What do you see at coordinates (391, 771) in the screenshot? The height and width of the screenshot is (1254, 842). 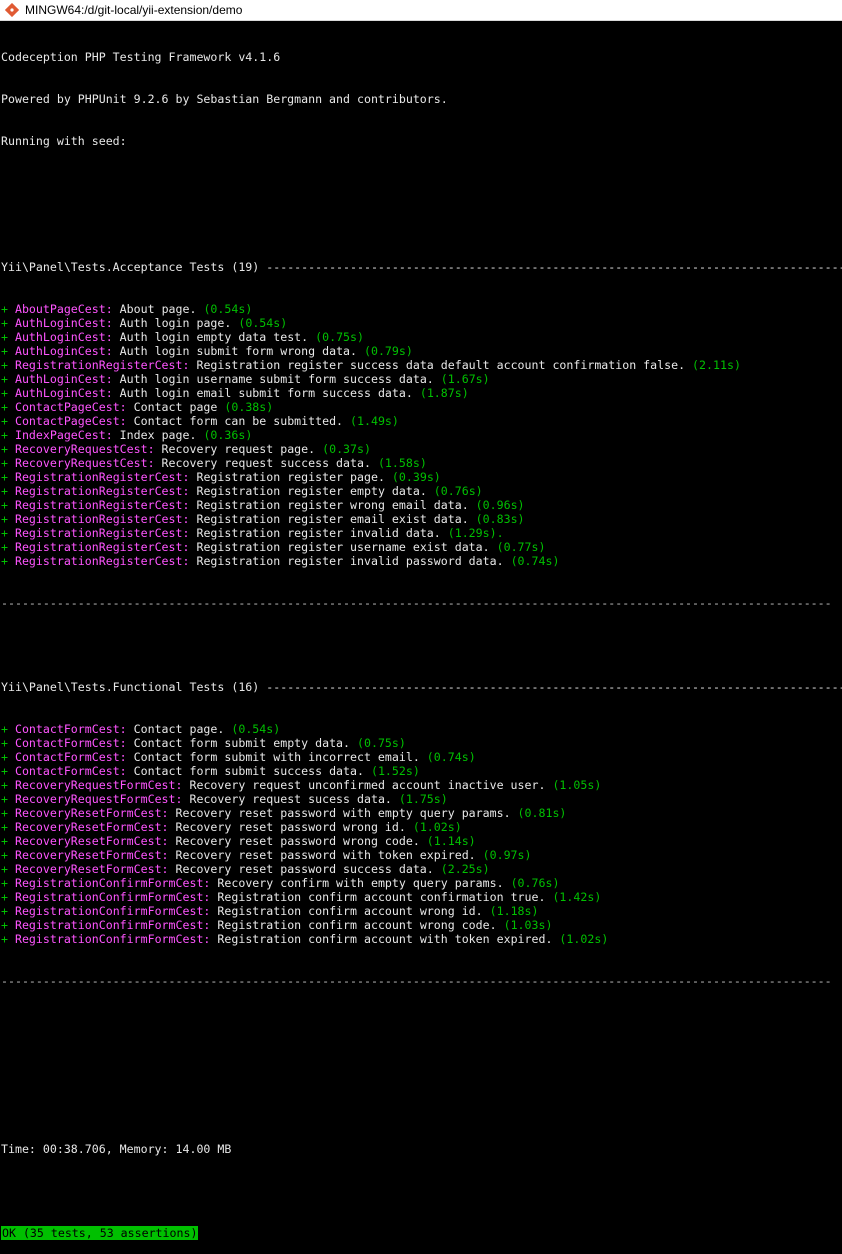 I see `test-duration: (1.52s)` at bounding box center [391, 771].